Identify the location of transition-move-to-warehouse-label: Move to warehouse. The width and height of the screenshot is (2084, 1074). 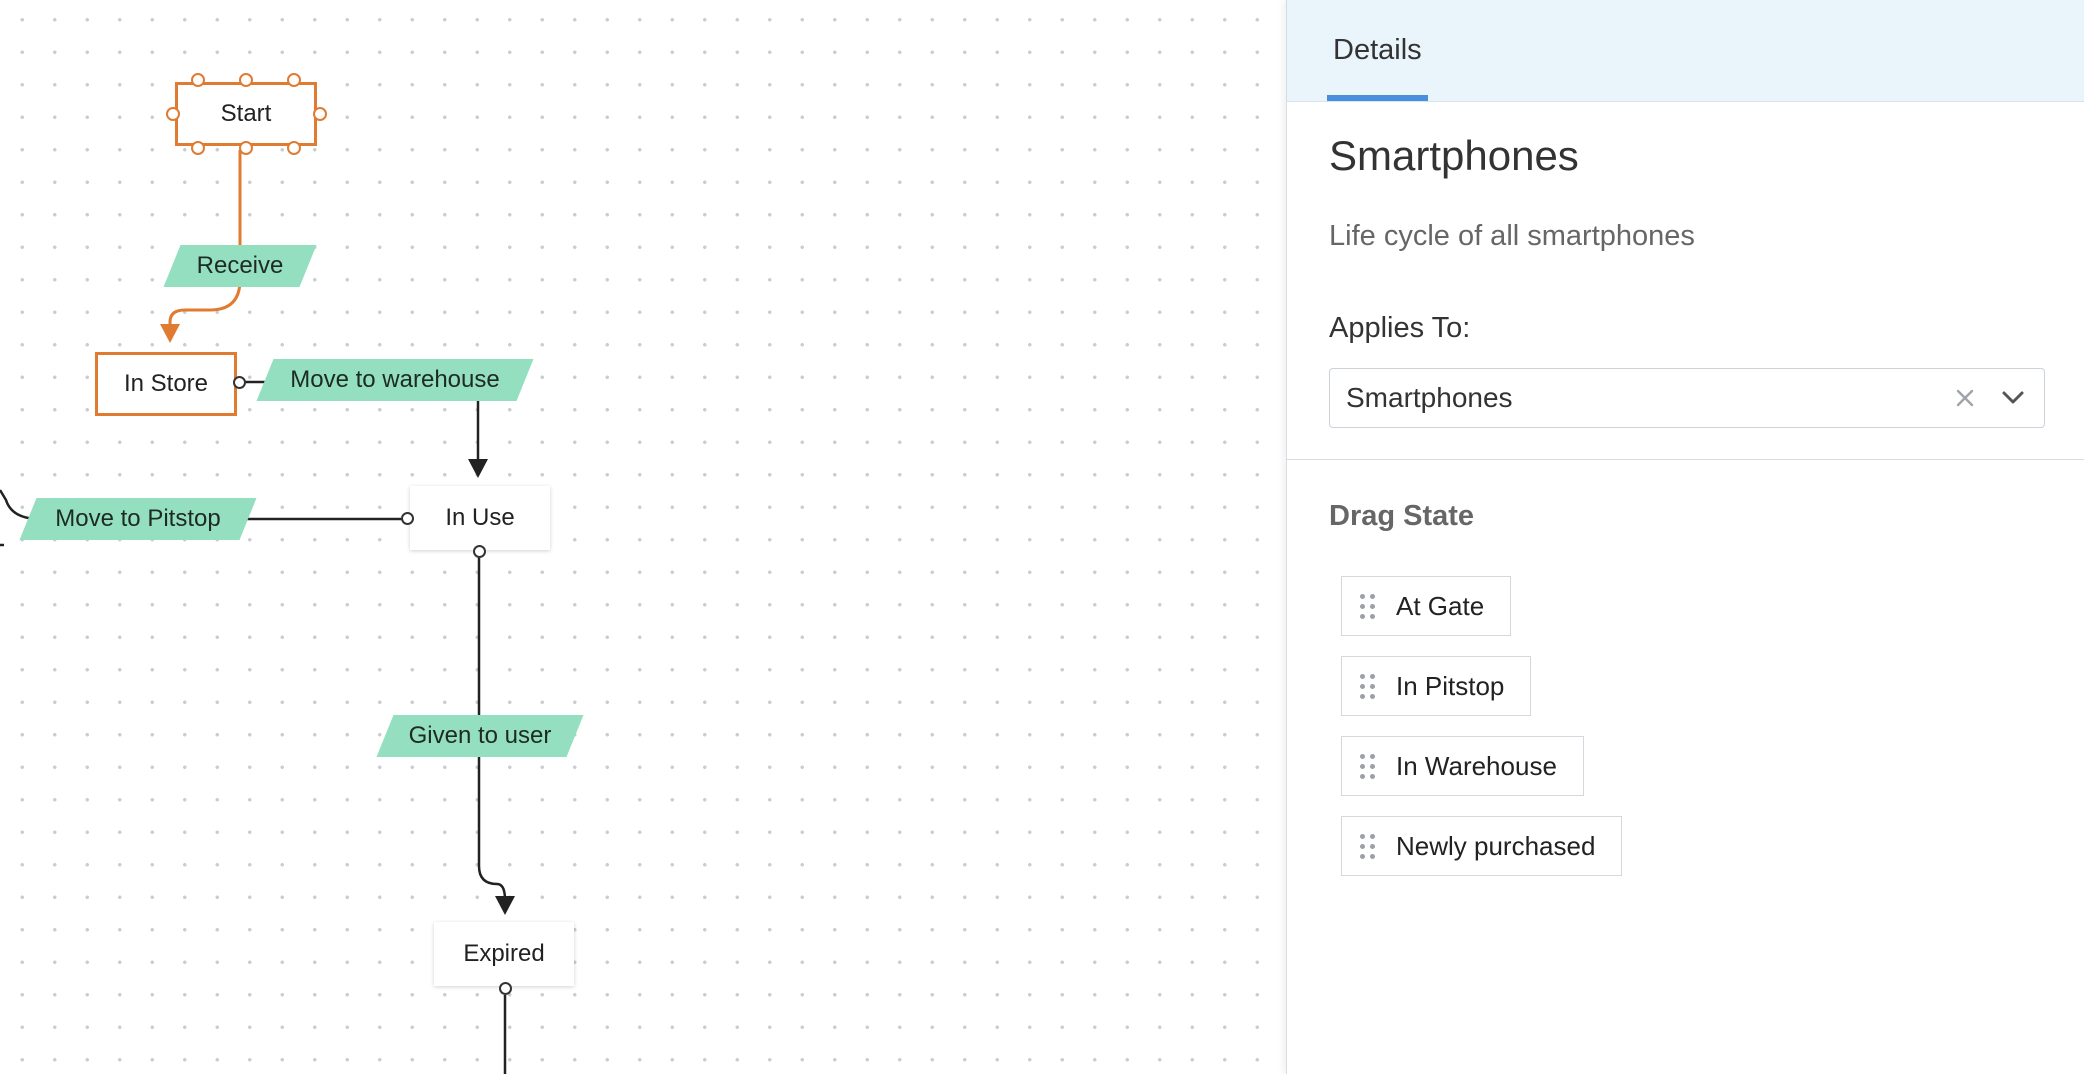
(395, 379).